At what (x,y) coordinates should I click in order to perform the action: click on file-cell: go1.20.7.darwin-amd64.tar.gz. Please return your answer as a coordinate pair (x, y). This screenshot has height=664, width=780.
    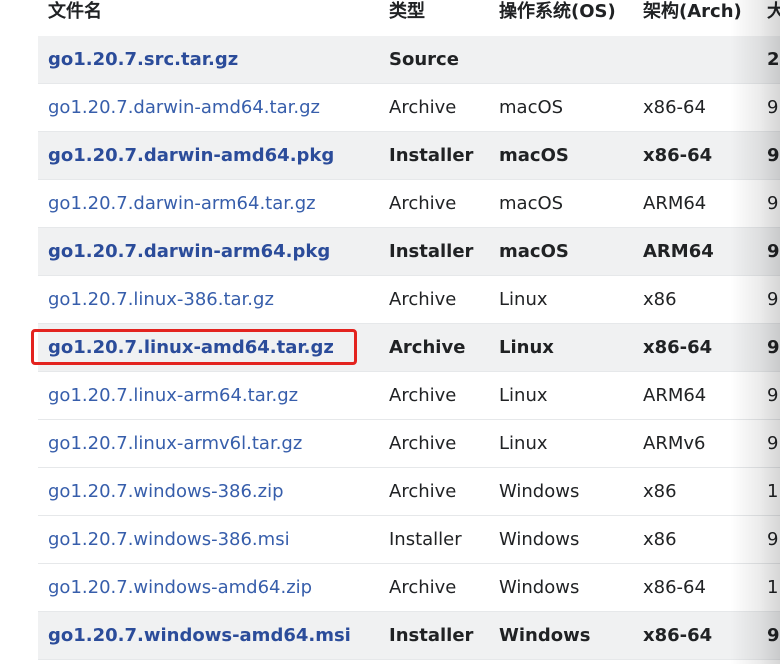
    Looking at the image, I should click on (208, 107).